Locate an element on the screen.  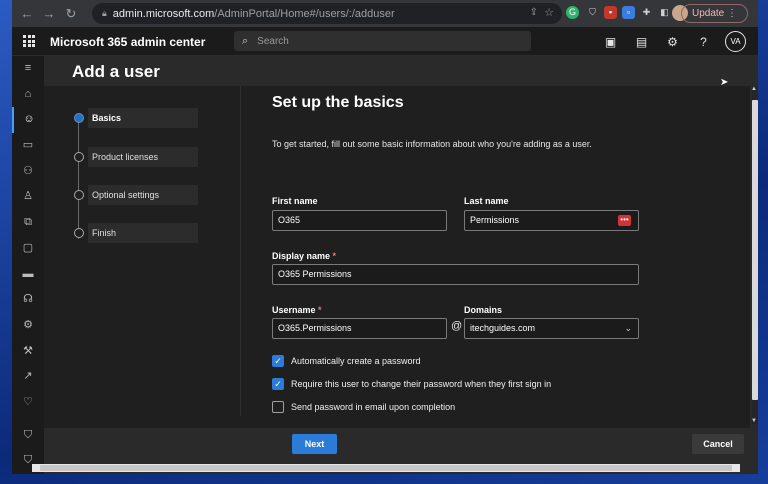
step-product-licenses: Product licenses is located at coordinates (164, 157).